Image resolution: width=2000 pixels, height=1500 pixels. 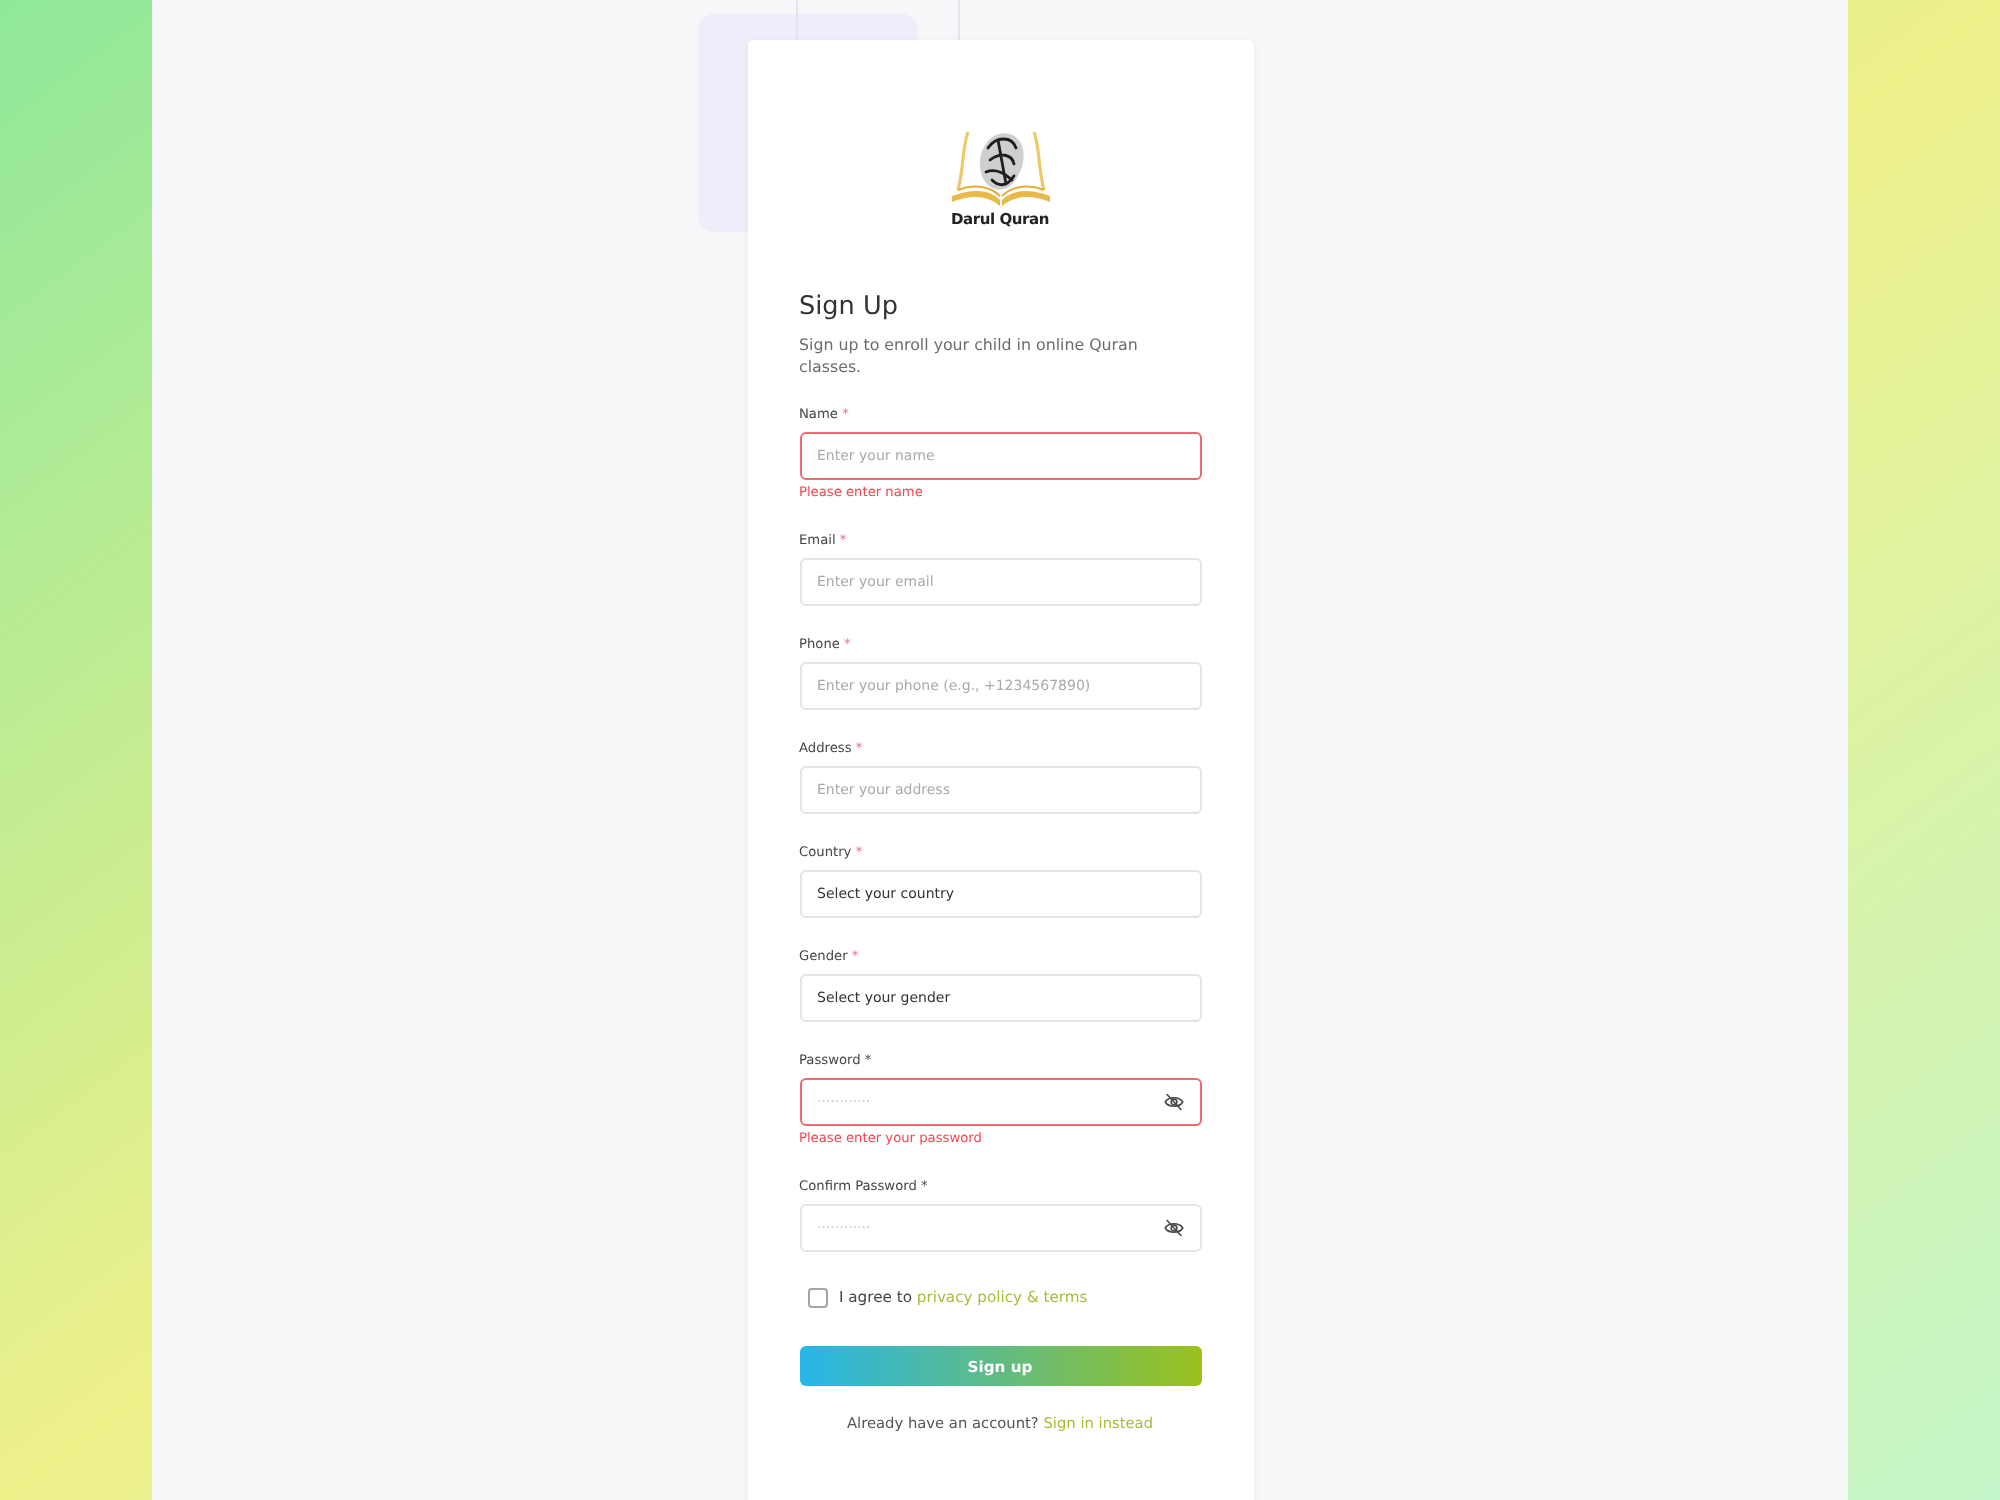 I want to click on checkbox, so click(x=817, y=1298).